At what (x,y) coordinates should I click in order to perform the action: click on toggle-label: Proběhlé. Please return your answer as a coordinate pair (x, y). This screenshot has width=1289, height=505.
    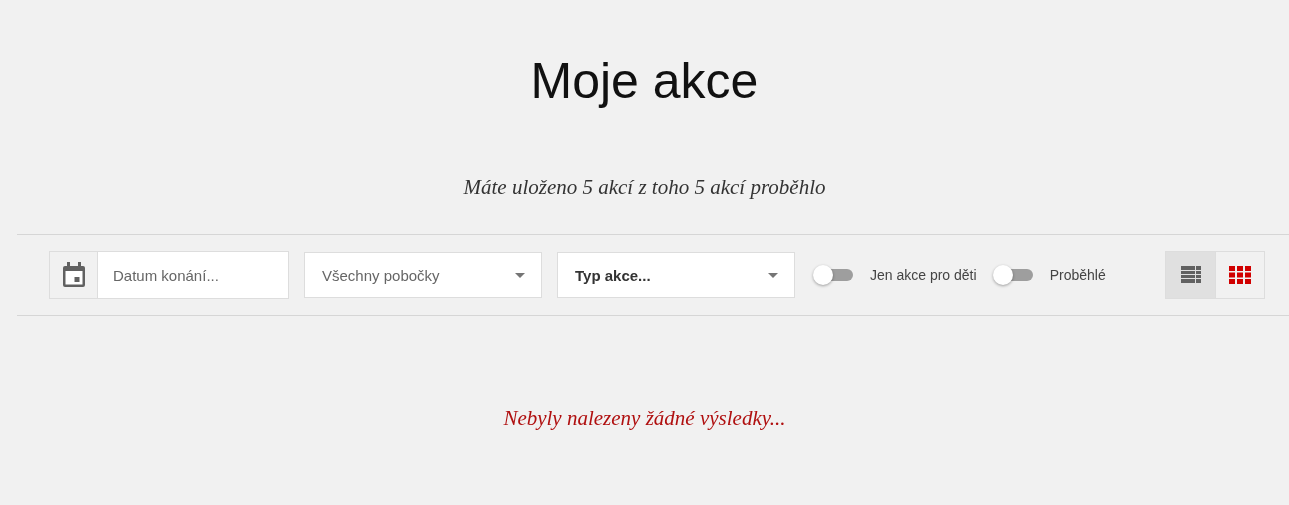
    Looking at the image, I should click on (1077, 275).